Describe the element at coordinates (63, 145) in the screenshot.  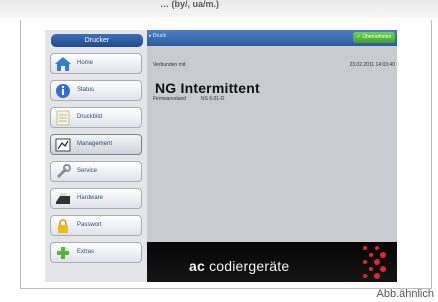
I see `management-icon` at that location.